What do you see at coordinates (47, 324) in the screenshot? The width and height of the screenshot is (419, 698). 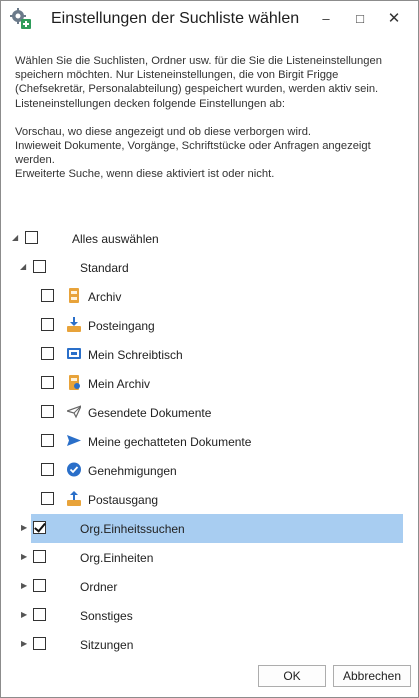 I see `posteingang-checkbox` at bounding box center [47, 324].